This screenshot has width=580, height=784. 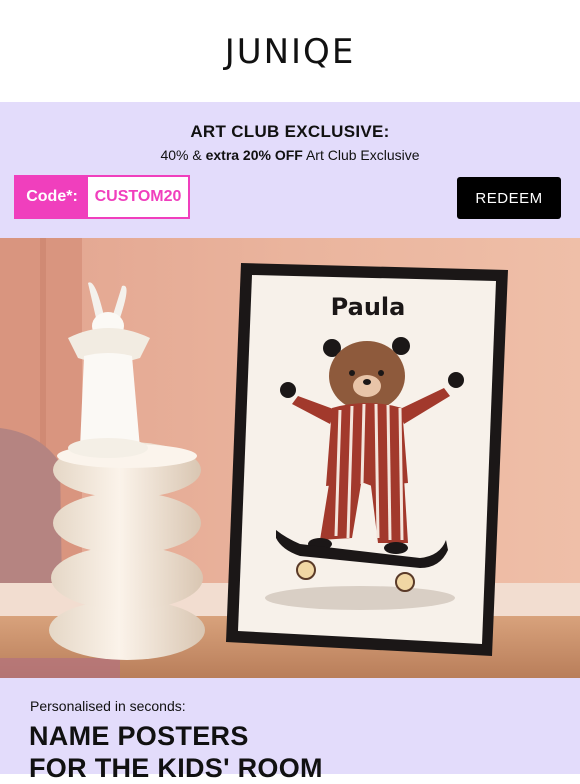 I want to click on promo-subtitle-prefix: 40% &, so click(x=183, y=155).